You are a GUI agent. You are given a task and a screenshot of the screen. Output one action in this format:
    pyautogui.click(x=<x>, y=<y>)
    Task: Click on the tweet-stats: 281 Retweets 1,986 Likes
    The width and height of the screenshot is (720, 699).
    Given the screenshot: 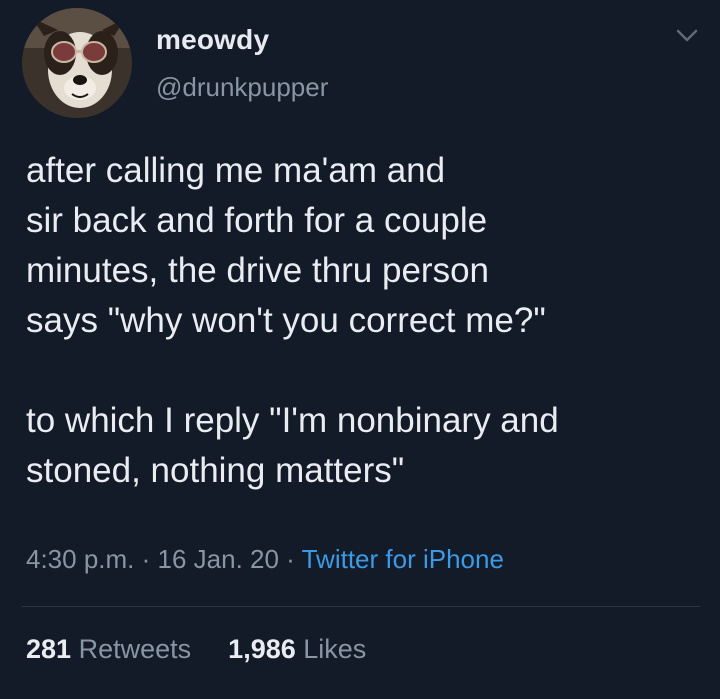 What is the action you would take?
    pyautogui.click(x=196, y=649)
    